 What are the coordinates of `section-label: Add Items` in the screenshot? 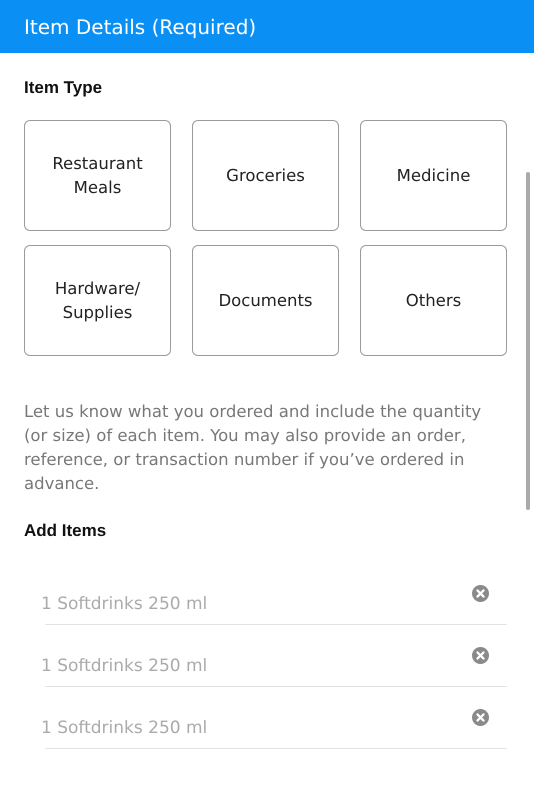 It's located at (66, 531).